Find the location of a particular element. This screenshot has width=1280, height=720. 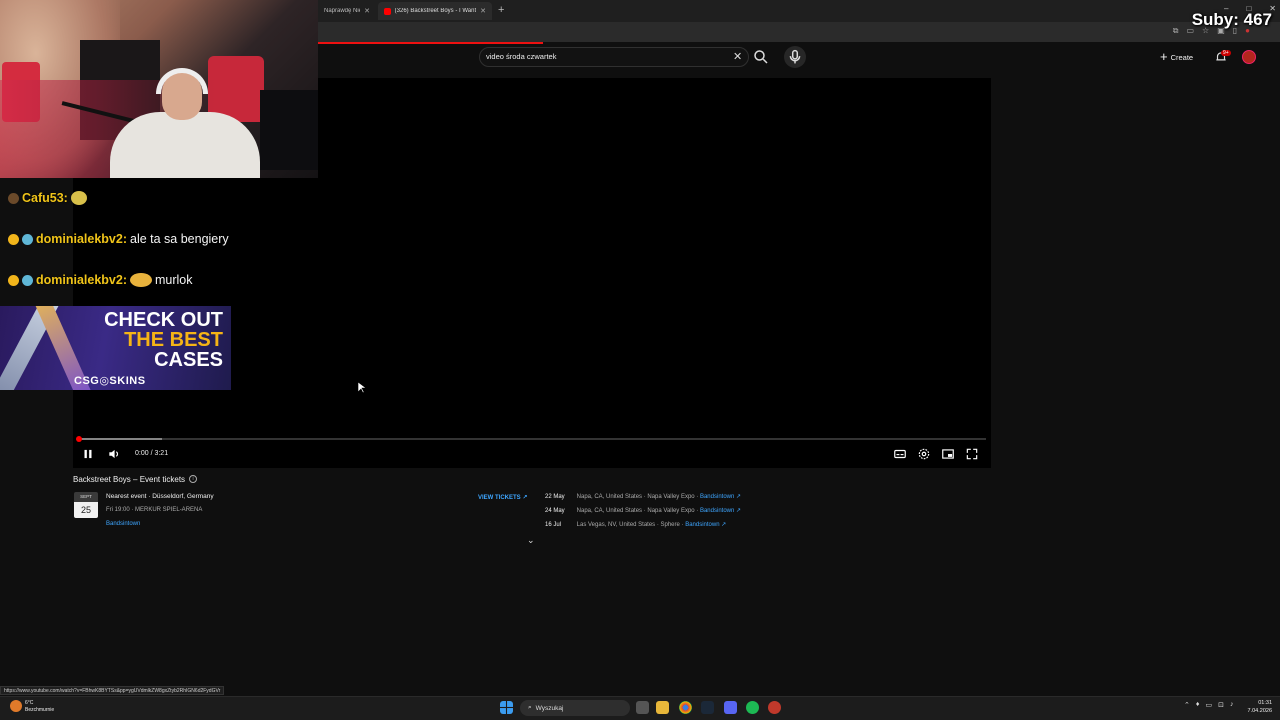

time-display: 0:00 / 3:21 is located at coordinates (152, 453).